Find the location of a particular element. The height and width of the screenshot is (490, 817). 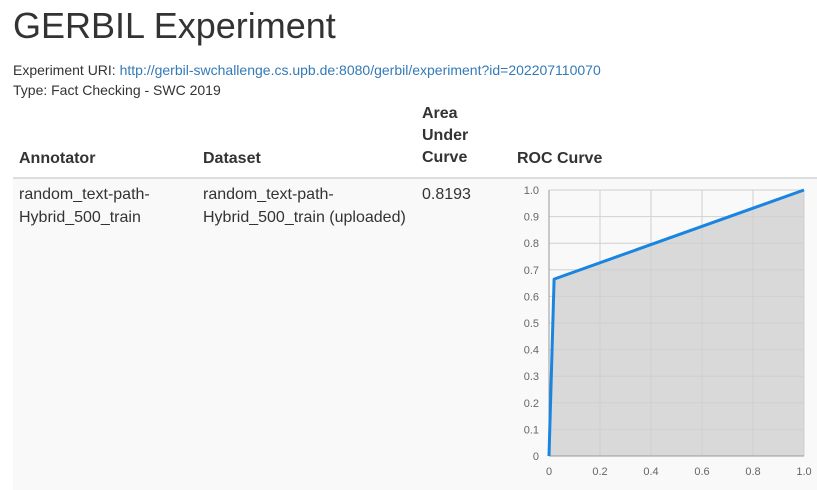

x-tick-label: 0.8 is located at coordinates (752, 472).